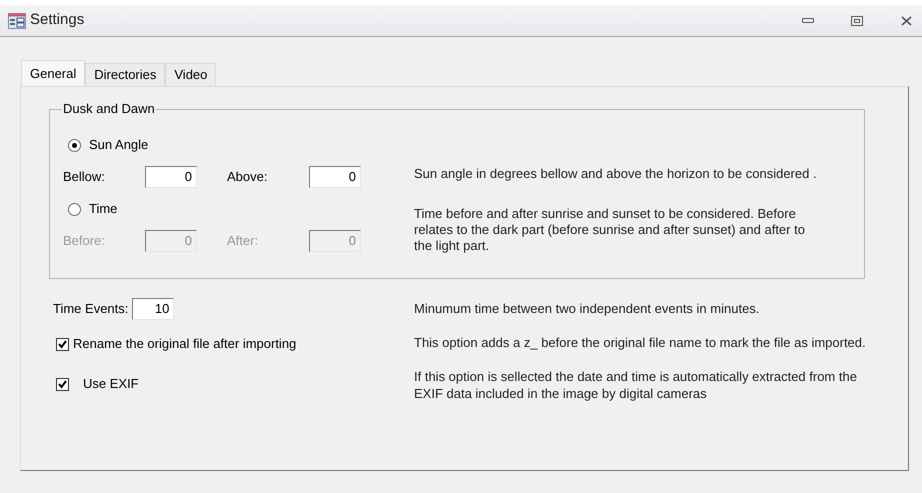 This screenshot has height=493, width=922. Describe the element at coordinates (84, 241) in the screenshot. I see `field-label: Before:` at that location.